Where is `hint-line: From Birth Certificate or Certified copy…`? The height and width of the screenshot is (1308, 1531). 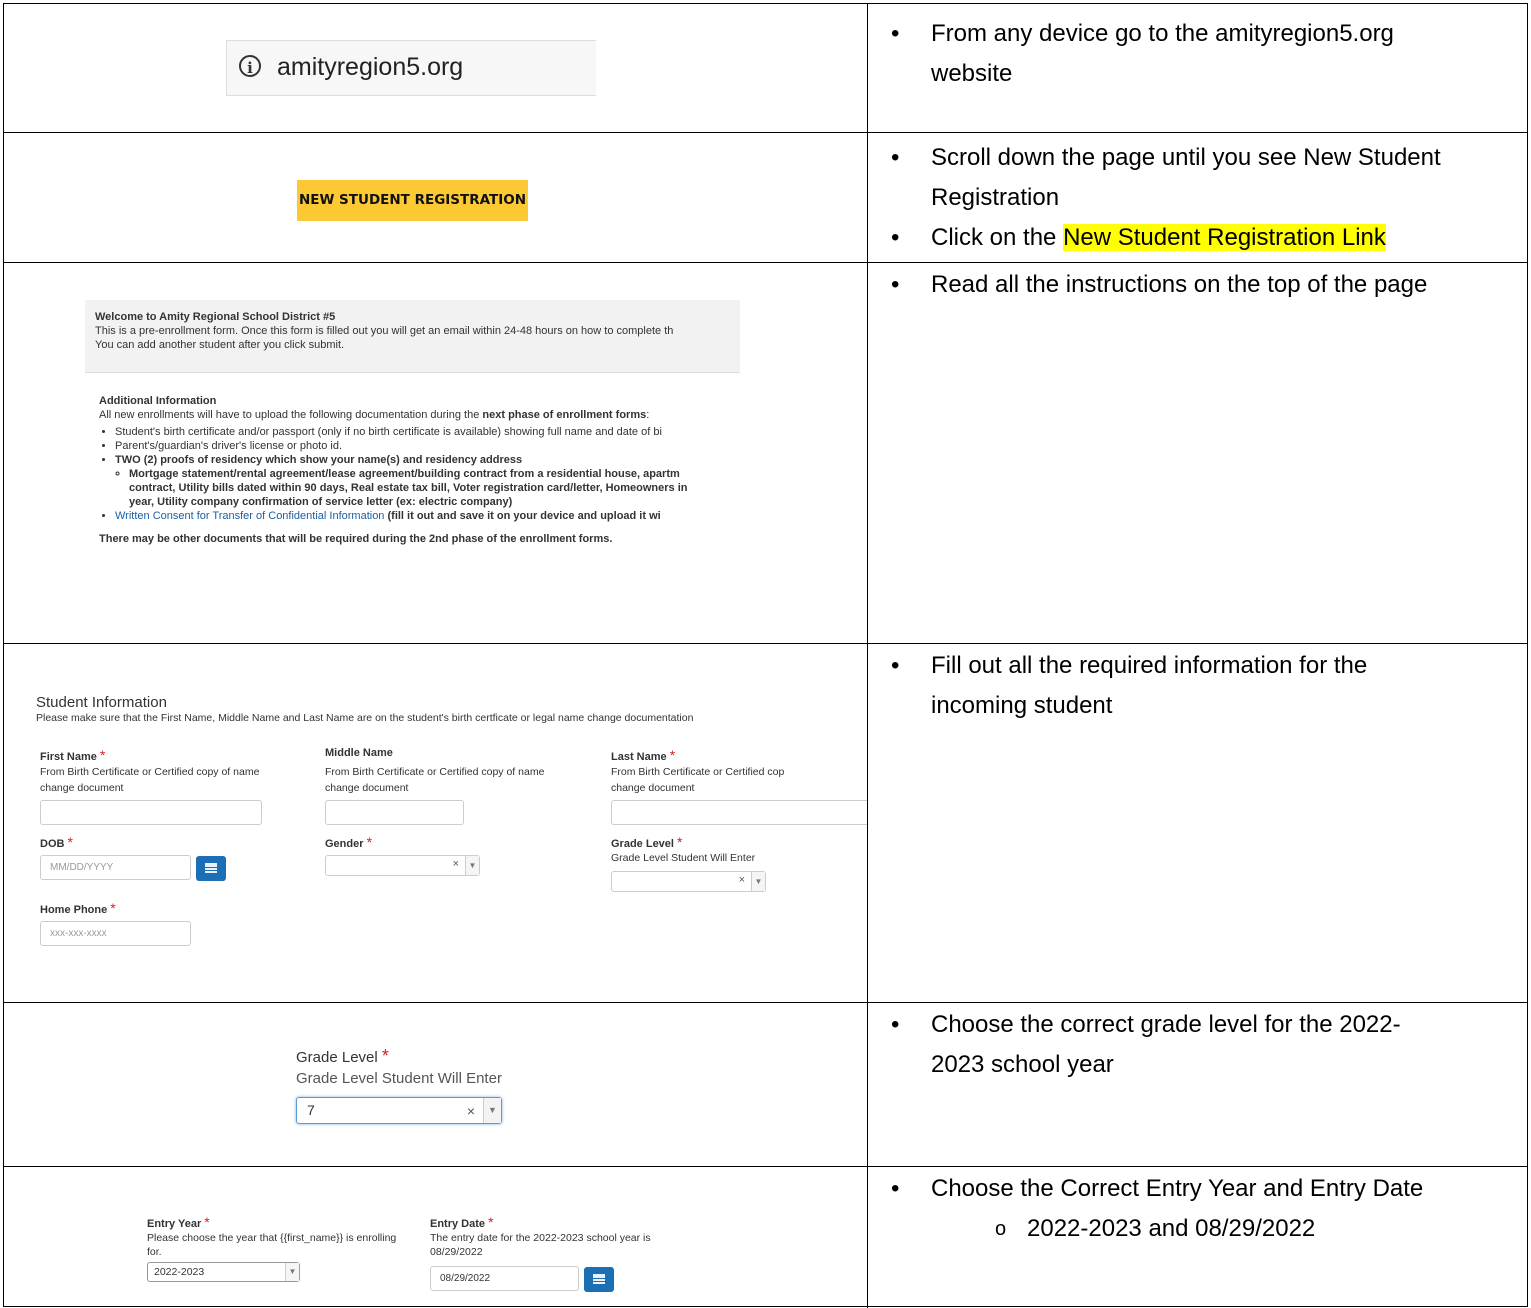 hint-line: From Birth Certificate or Certified copy… is located at coordinates (150, 772).